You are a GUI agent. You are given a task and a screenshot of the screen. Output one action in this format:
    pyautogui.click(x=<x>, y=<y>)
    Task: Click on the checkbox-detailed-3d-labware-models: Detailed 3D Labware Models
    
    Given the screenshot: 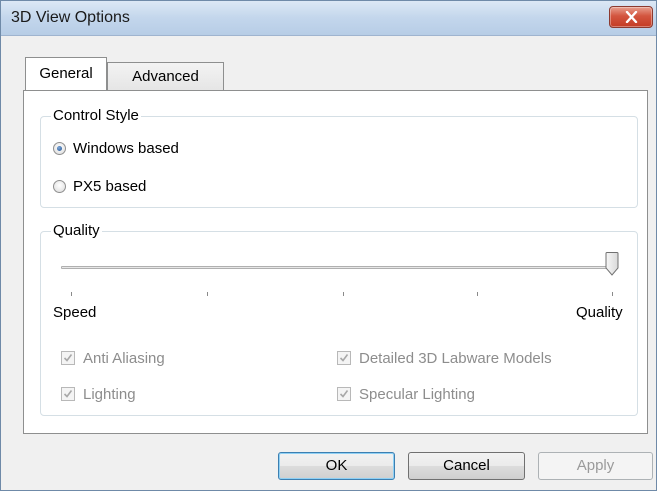 What is the action you would take?
    pyautogui.click(x=477, y=360)
    